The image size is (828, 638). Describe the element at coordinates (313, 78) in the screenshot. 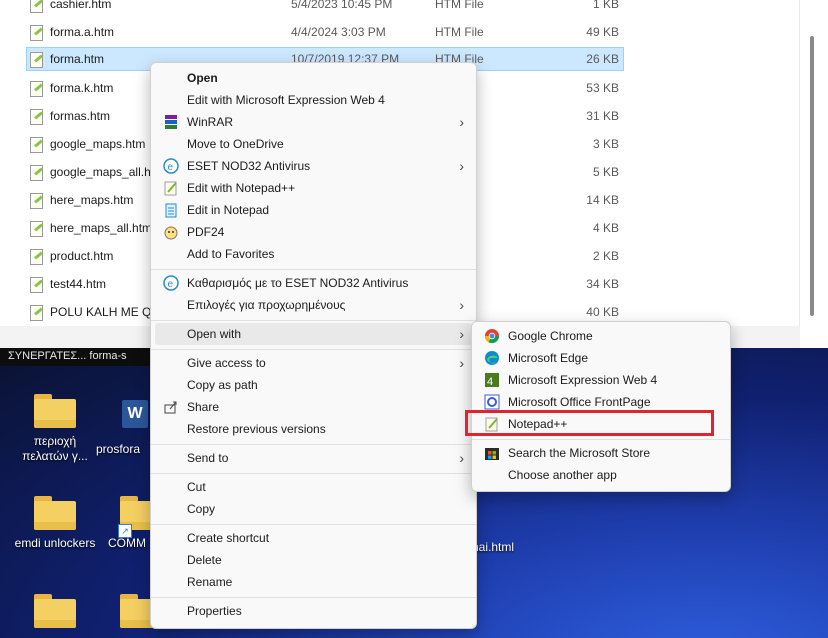

I see `menu-item-open: Open` at that location.